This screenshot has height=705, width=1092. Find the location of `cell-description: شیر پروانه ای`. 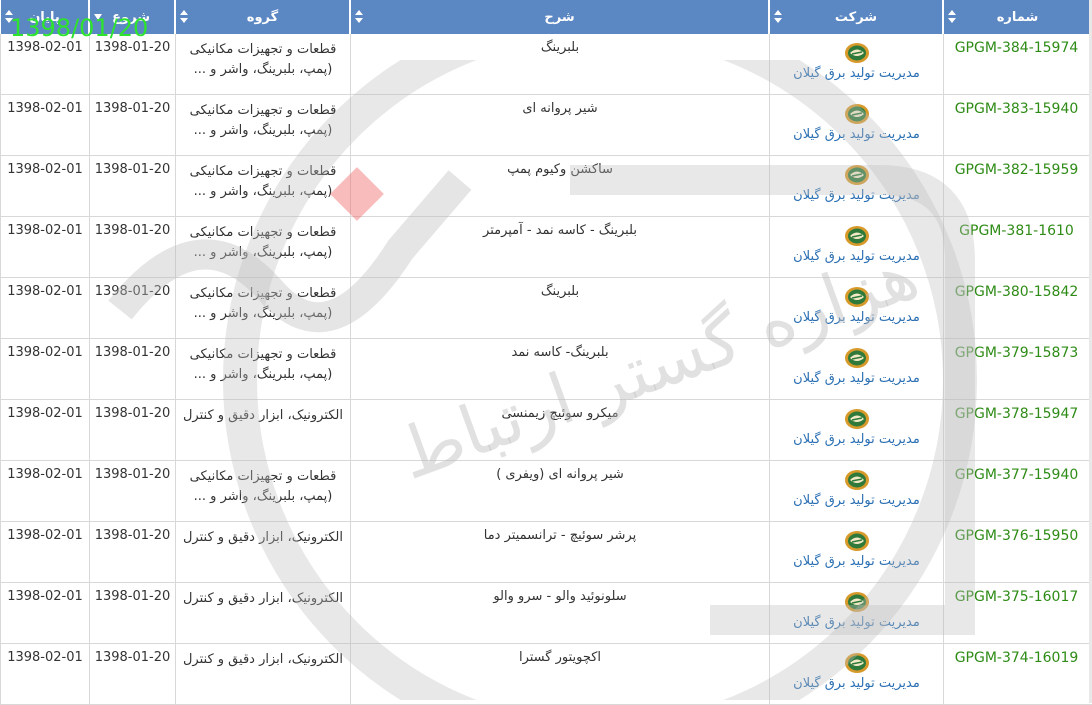

cell-description: شیر پروانه ای is located at coordinates (559, 125).